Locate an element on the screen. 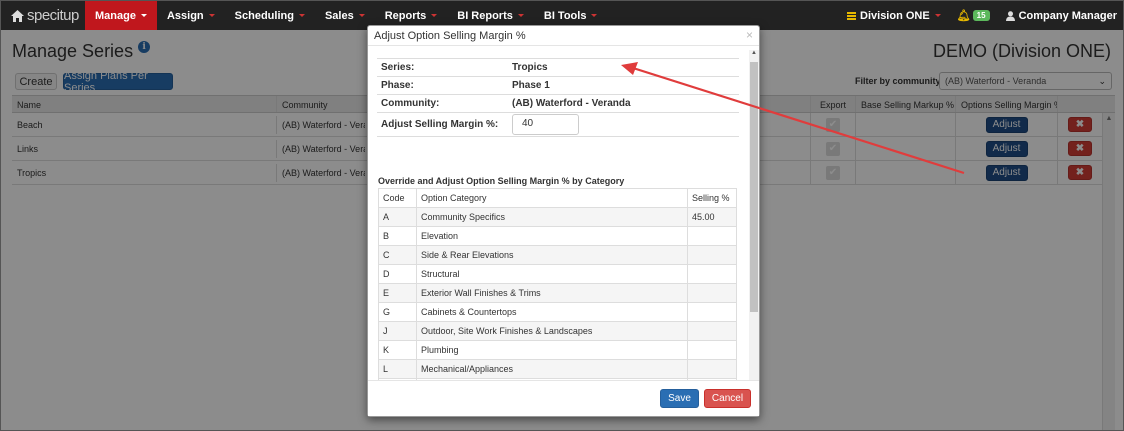  brand-name: specitup is located at coordinates (53, 15).